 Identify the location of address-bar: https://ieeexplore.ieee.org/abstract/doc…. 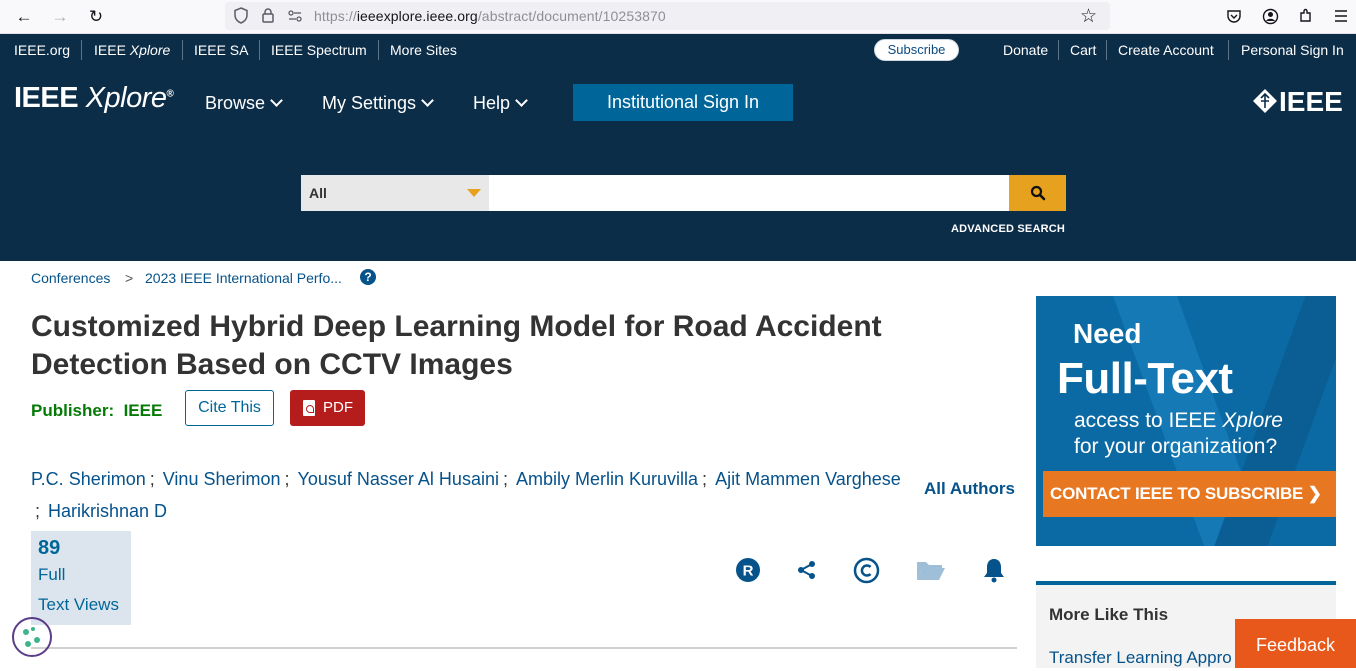
(667, 16).